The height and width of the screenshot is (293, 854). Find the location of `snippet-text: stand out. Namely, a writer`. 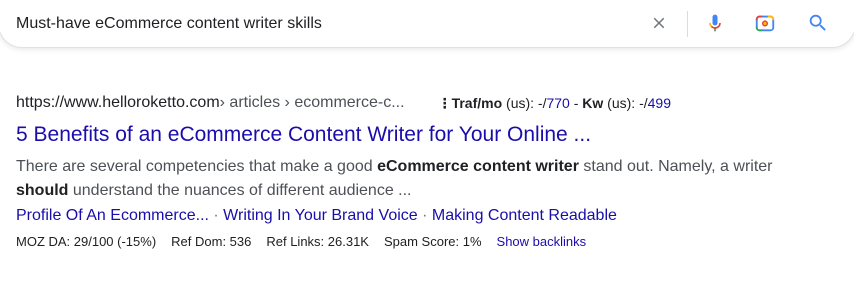

snippet-text: stand out. Namely, a writer is located at coordinates (675, 166).